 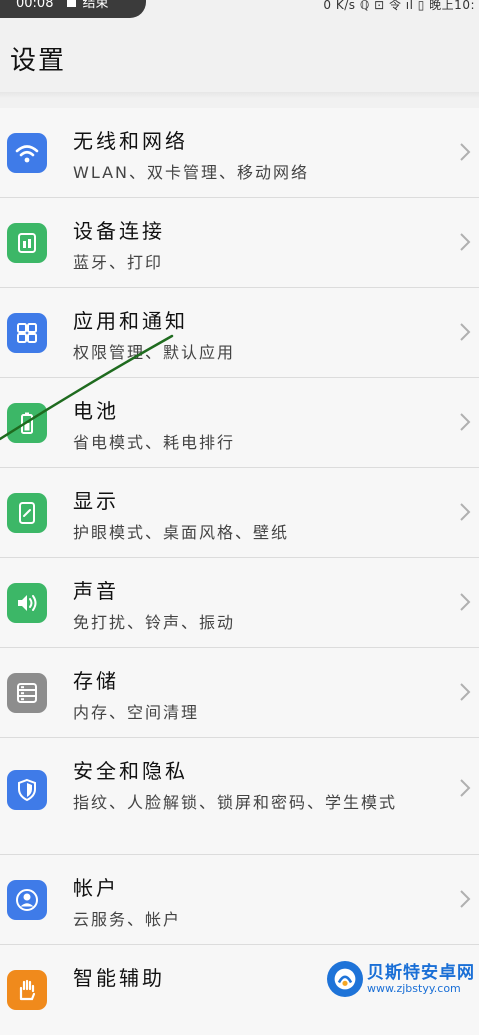 What do you see at coordinates (136, 712) in the screenshot?
I see `item-subtitle: 内存、空间清理` at bounding box center [136, 712].